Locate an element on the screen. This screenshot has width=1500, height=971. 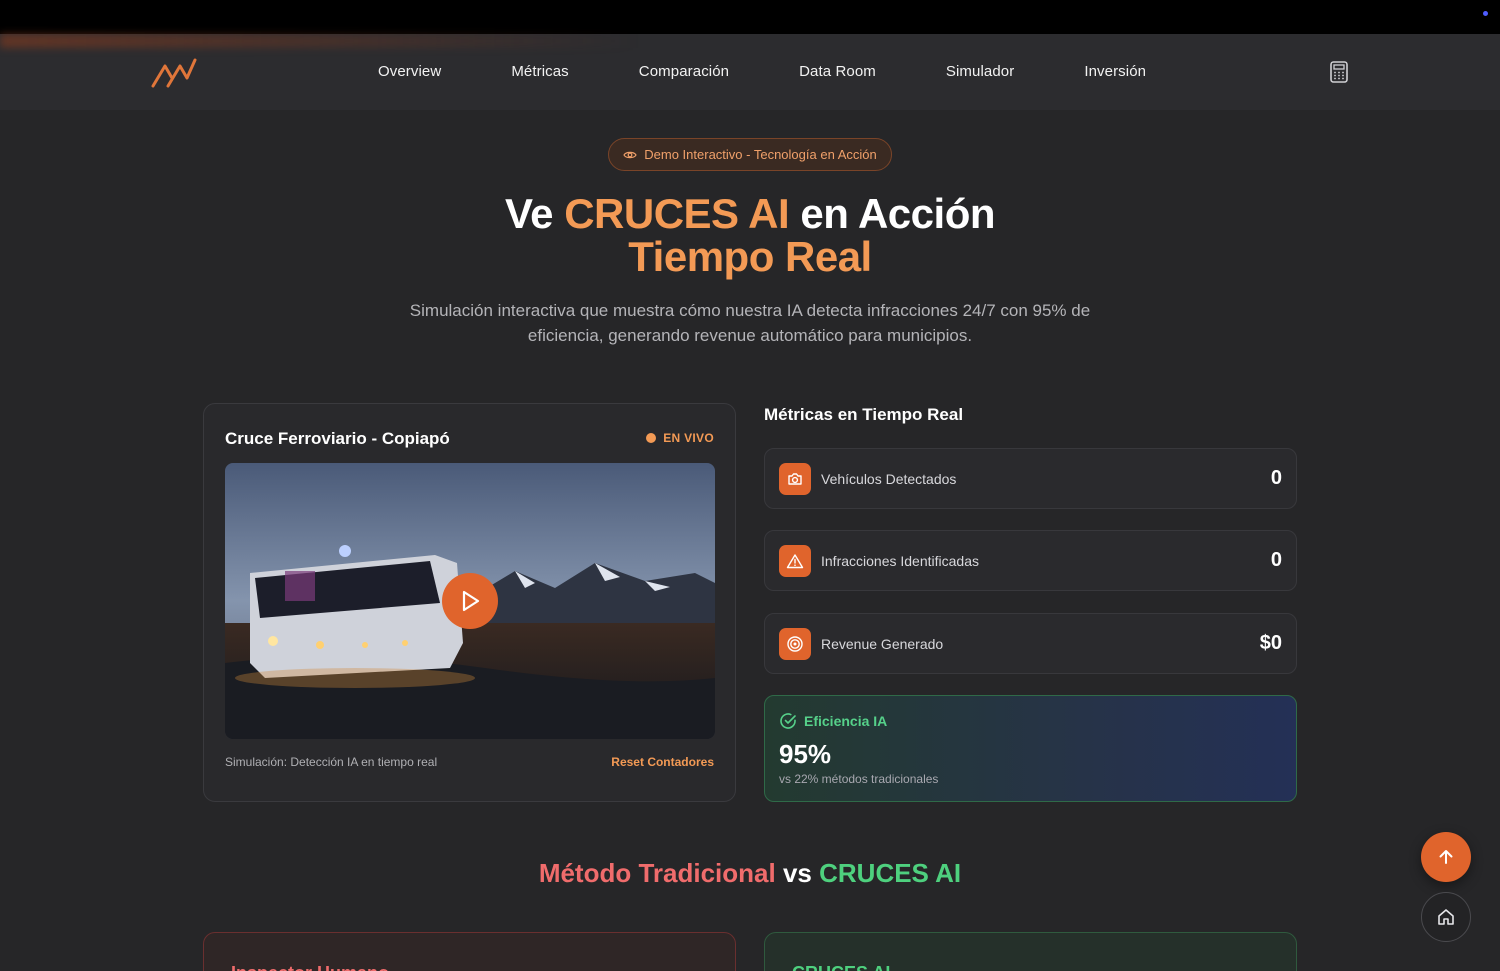
camera-icon is located at coordinates (795, 479).